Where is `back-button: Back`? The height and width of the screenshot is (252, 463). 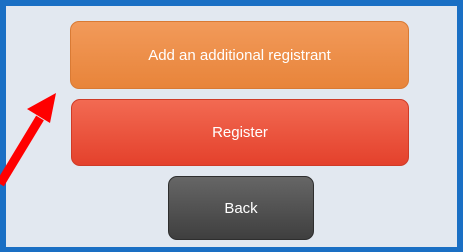
back-button: Back is located at coordinates (241, 208).